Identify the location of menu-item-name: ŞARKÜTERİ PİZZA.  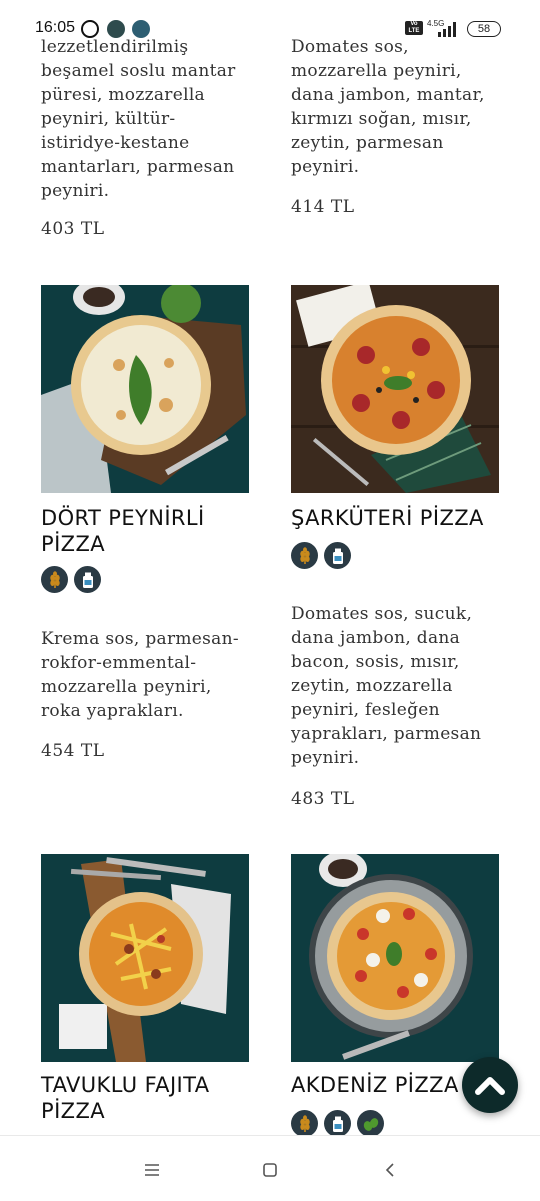
(387, 518).